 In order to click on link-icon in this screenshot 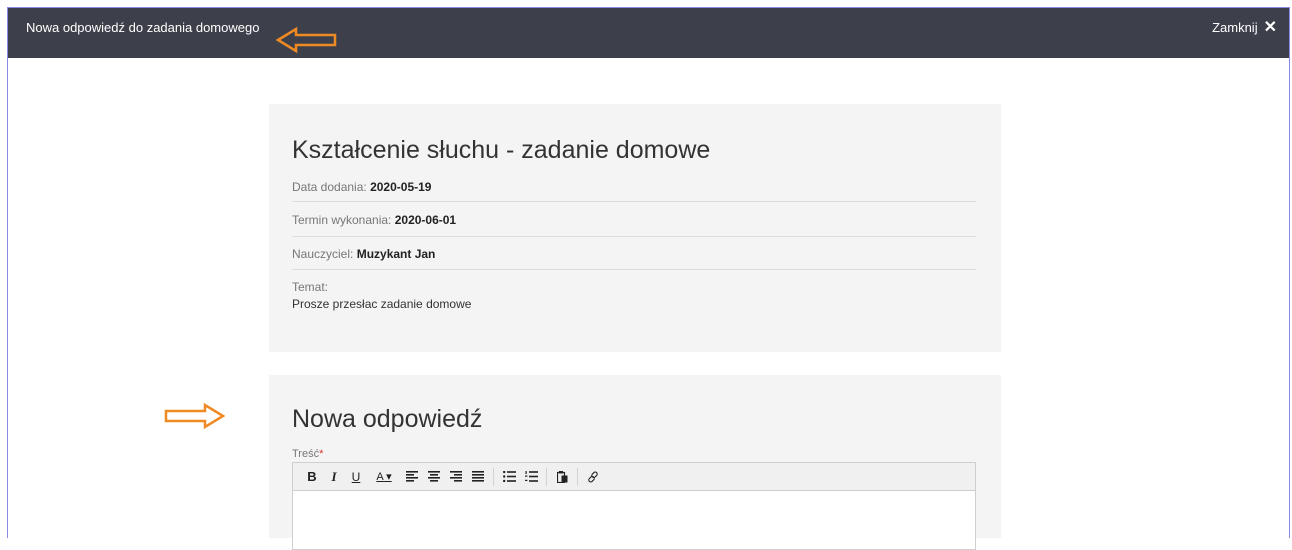, I will do `click(593, 476)`.